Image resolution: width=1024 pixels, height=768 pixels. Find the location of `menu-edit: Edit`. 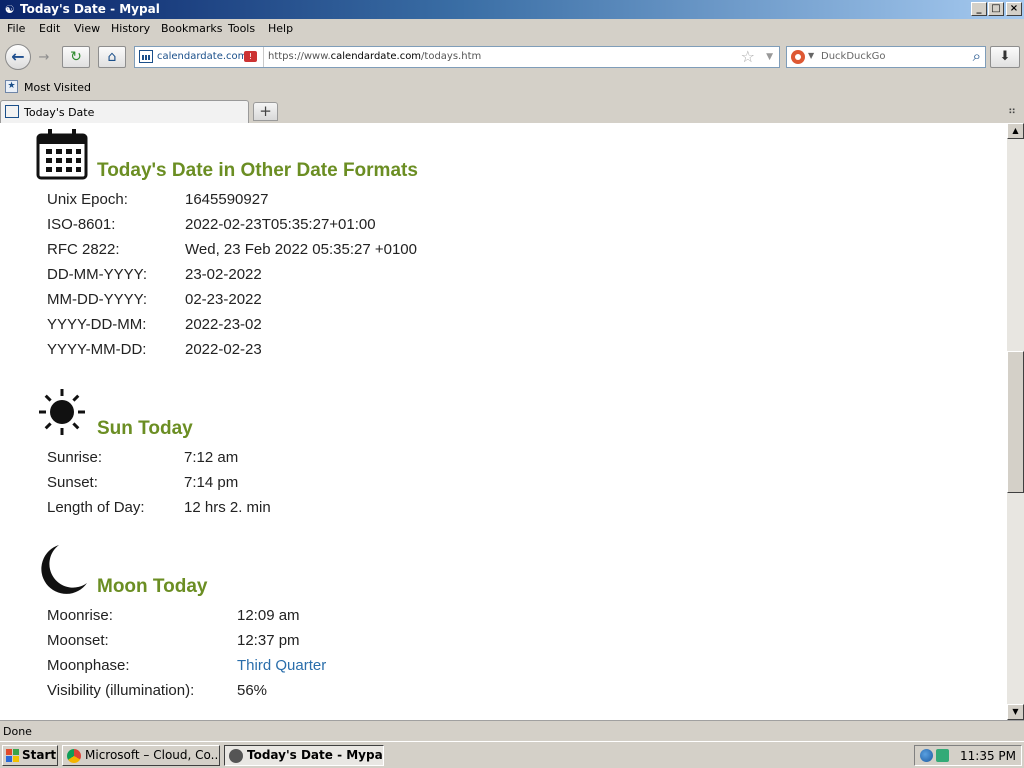

menu-edit: Edit is located at coordinates (49, 28).